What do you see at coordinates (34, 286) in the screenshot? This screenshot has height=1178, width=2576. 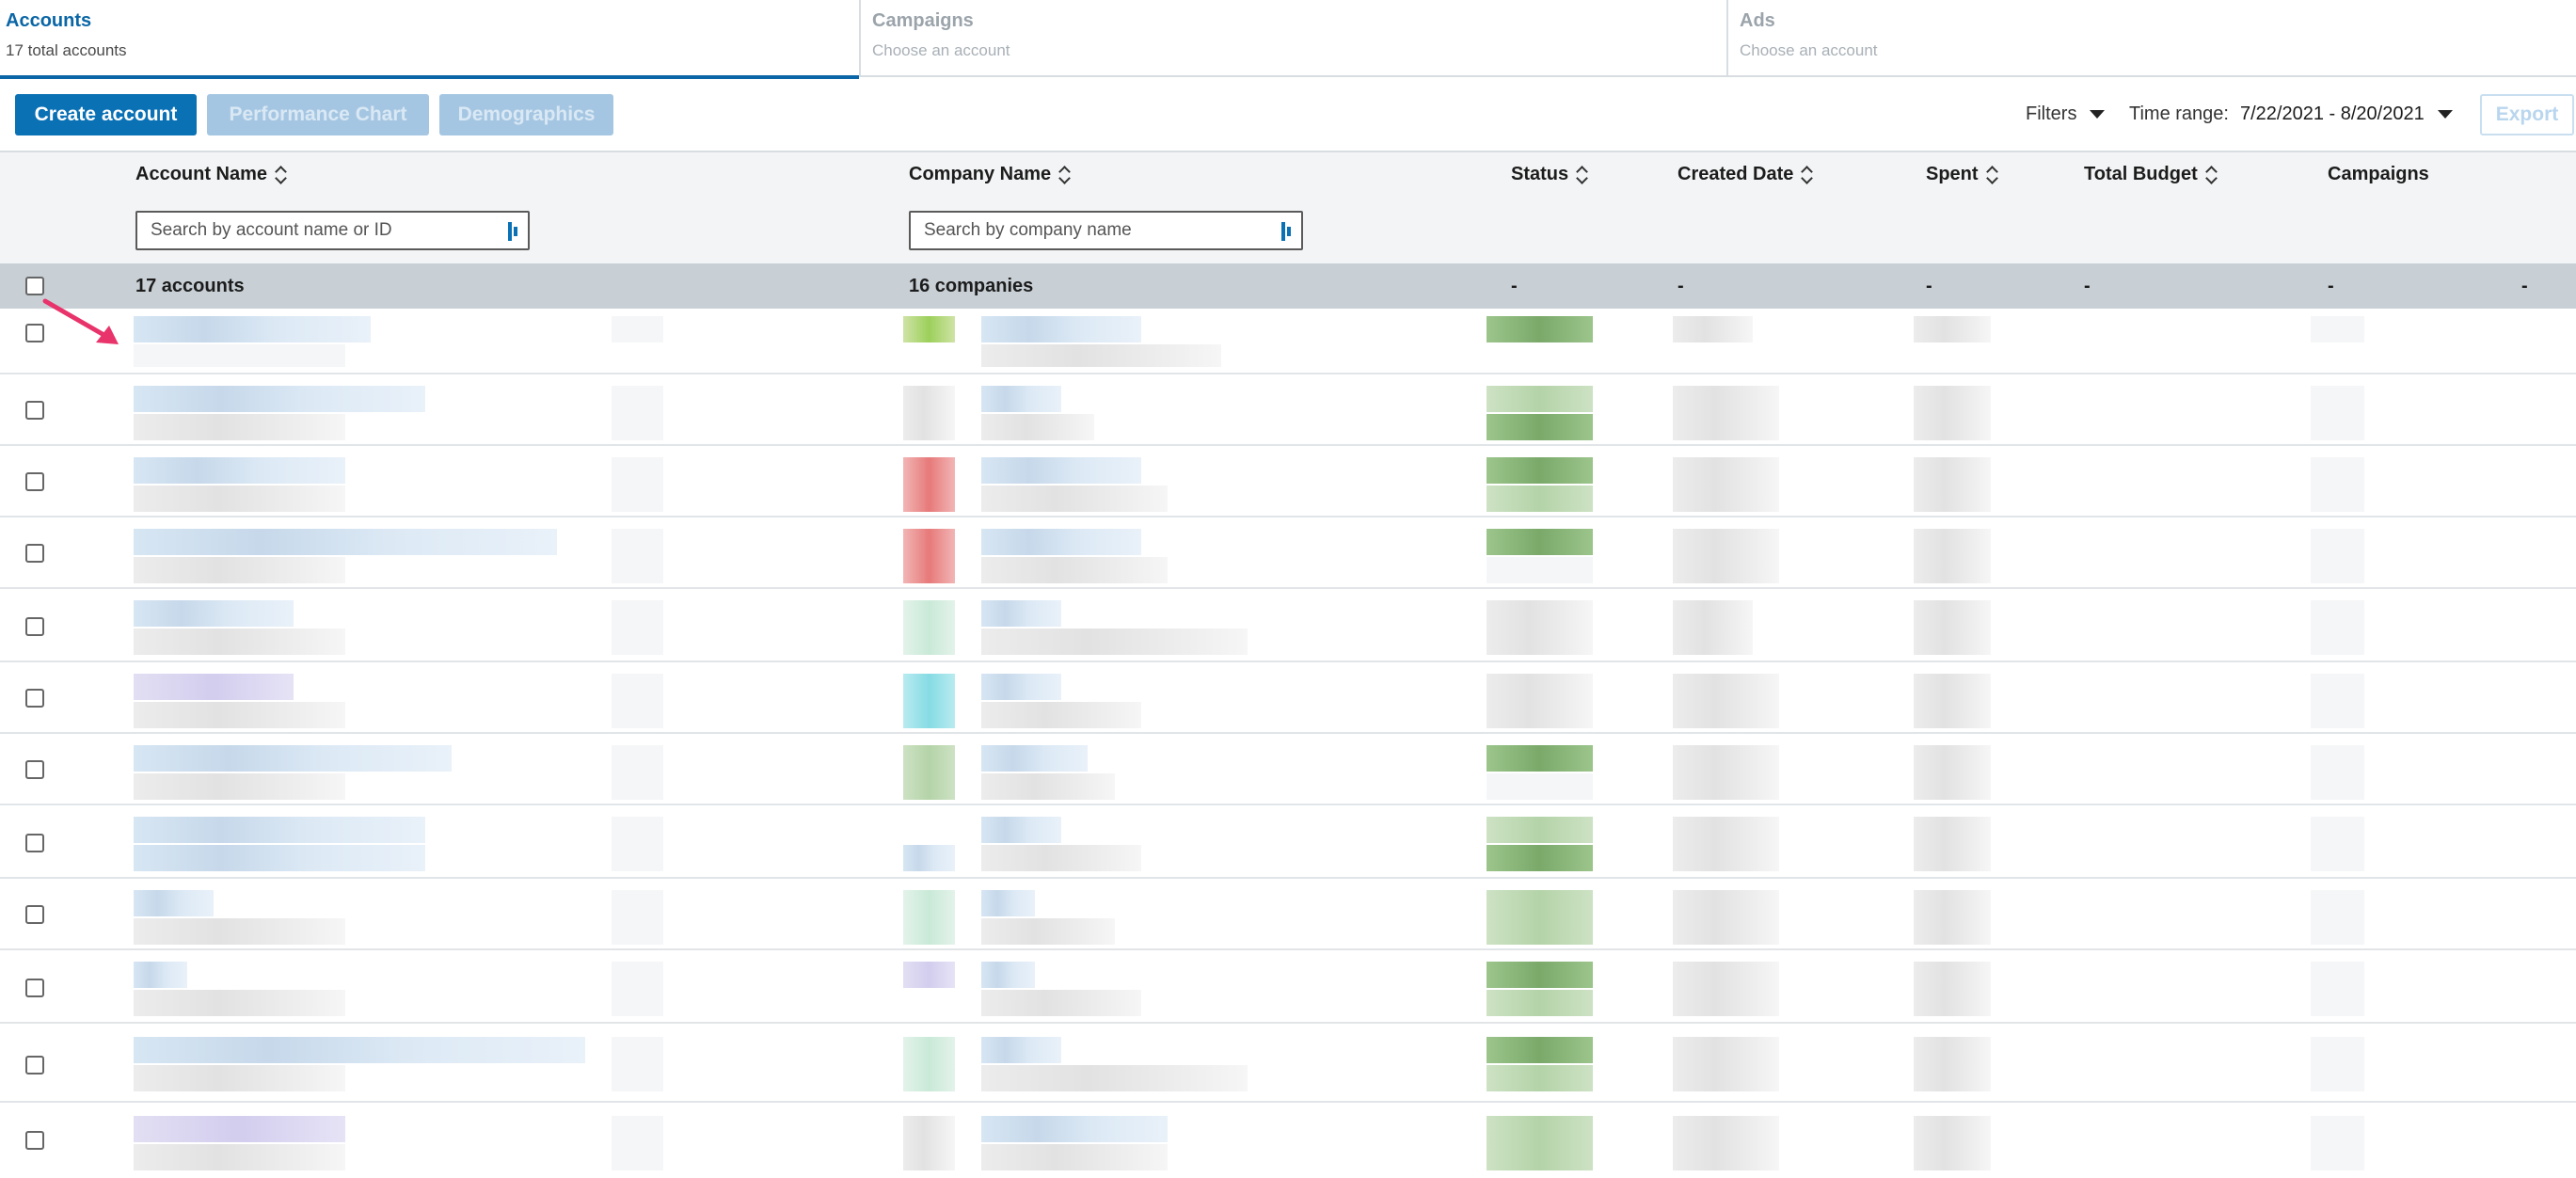 I see `select-all-checkbox` at bounding box center [34, 286].